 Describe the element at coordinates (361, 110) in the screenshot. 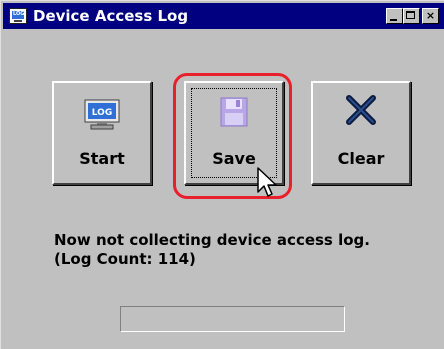

I see `x-mark-icon` at that location.